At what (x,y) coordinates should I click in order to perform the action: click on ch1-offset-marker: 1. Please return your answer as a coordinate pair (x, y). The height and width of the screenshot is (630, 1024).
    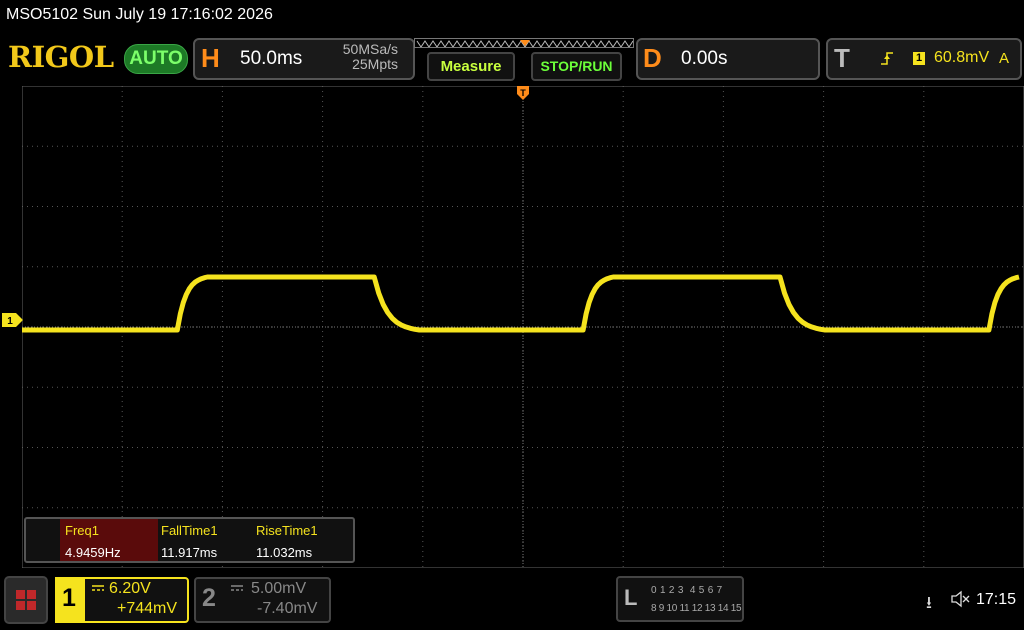
    Looking at the image, I should click on (13, 320).